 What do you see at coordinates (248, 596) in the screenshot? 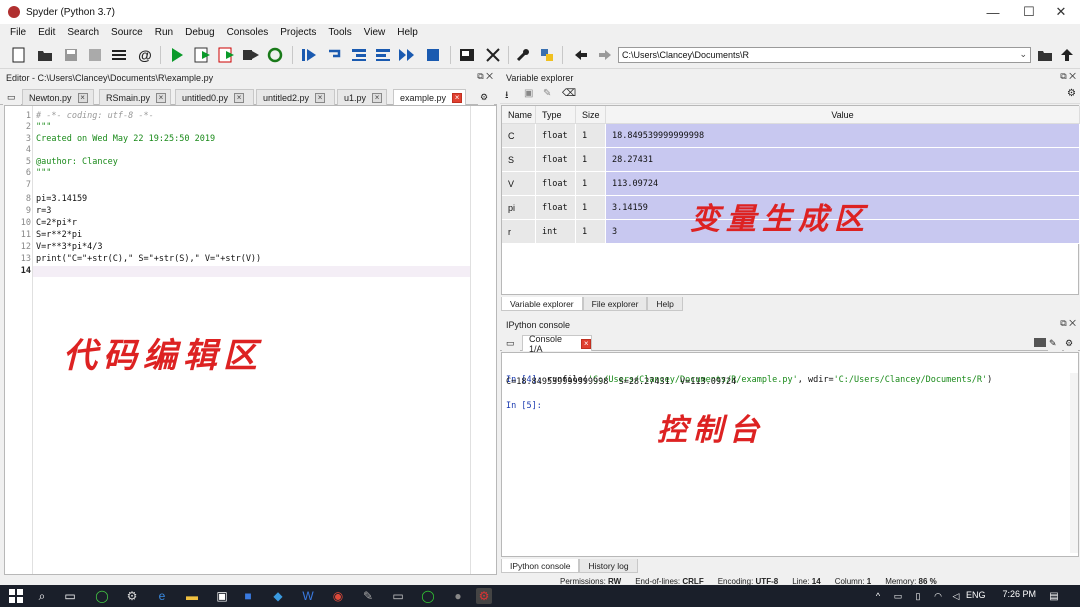
I see `app-blue-icon: ■` at bounding box center [248, 596].